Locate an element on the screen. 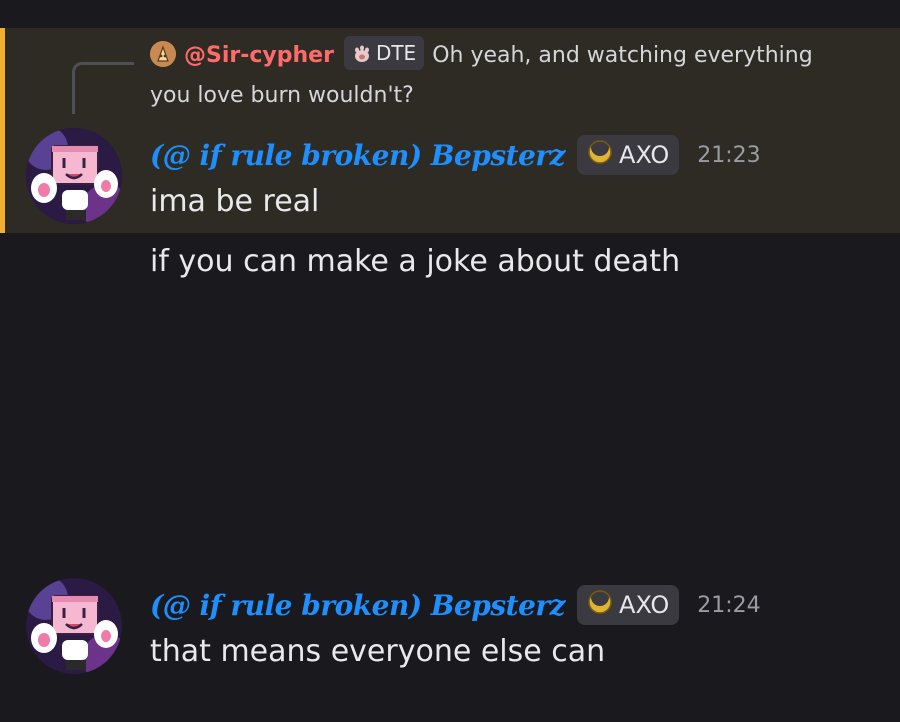 This screenshot has width=900, height=722. message-header: (@ if rule broken) Bepsterz AXO 21:24 is located at coordinates (455, 605).